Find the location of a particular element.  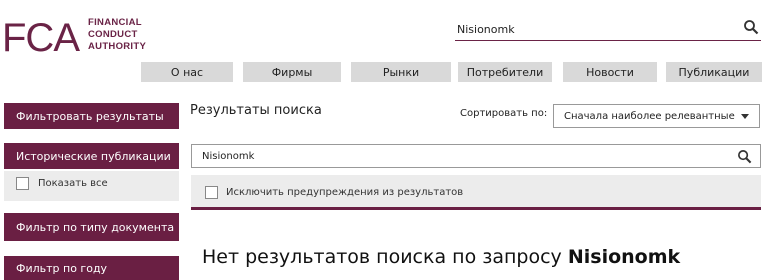

nav-consumers: Потребители is located at coordinates (505, 72).